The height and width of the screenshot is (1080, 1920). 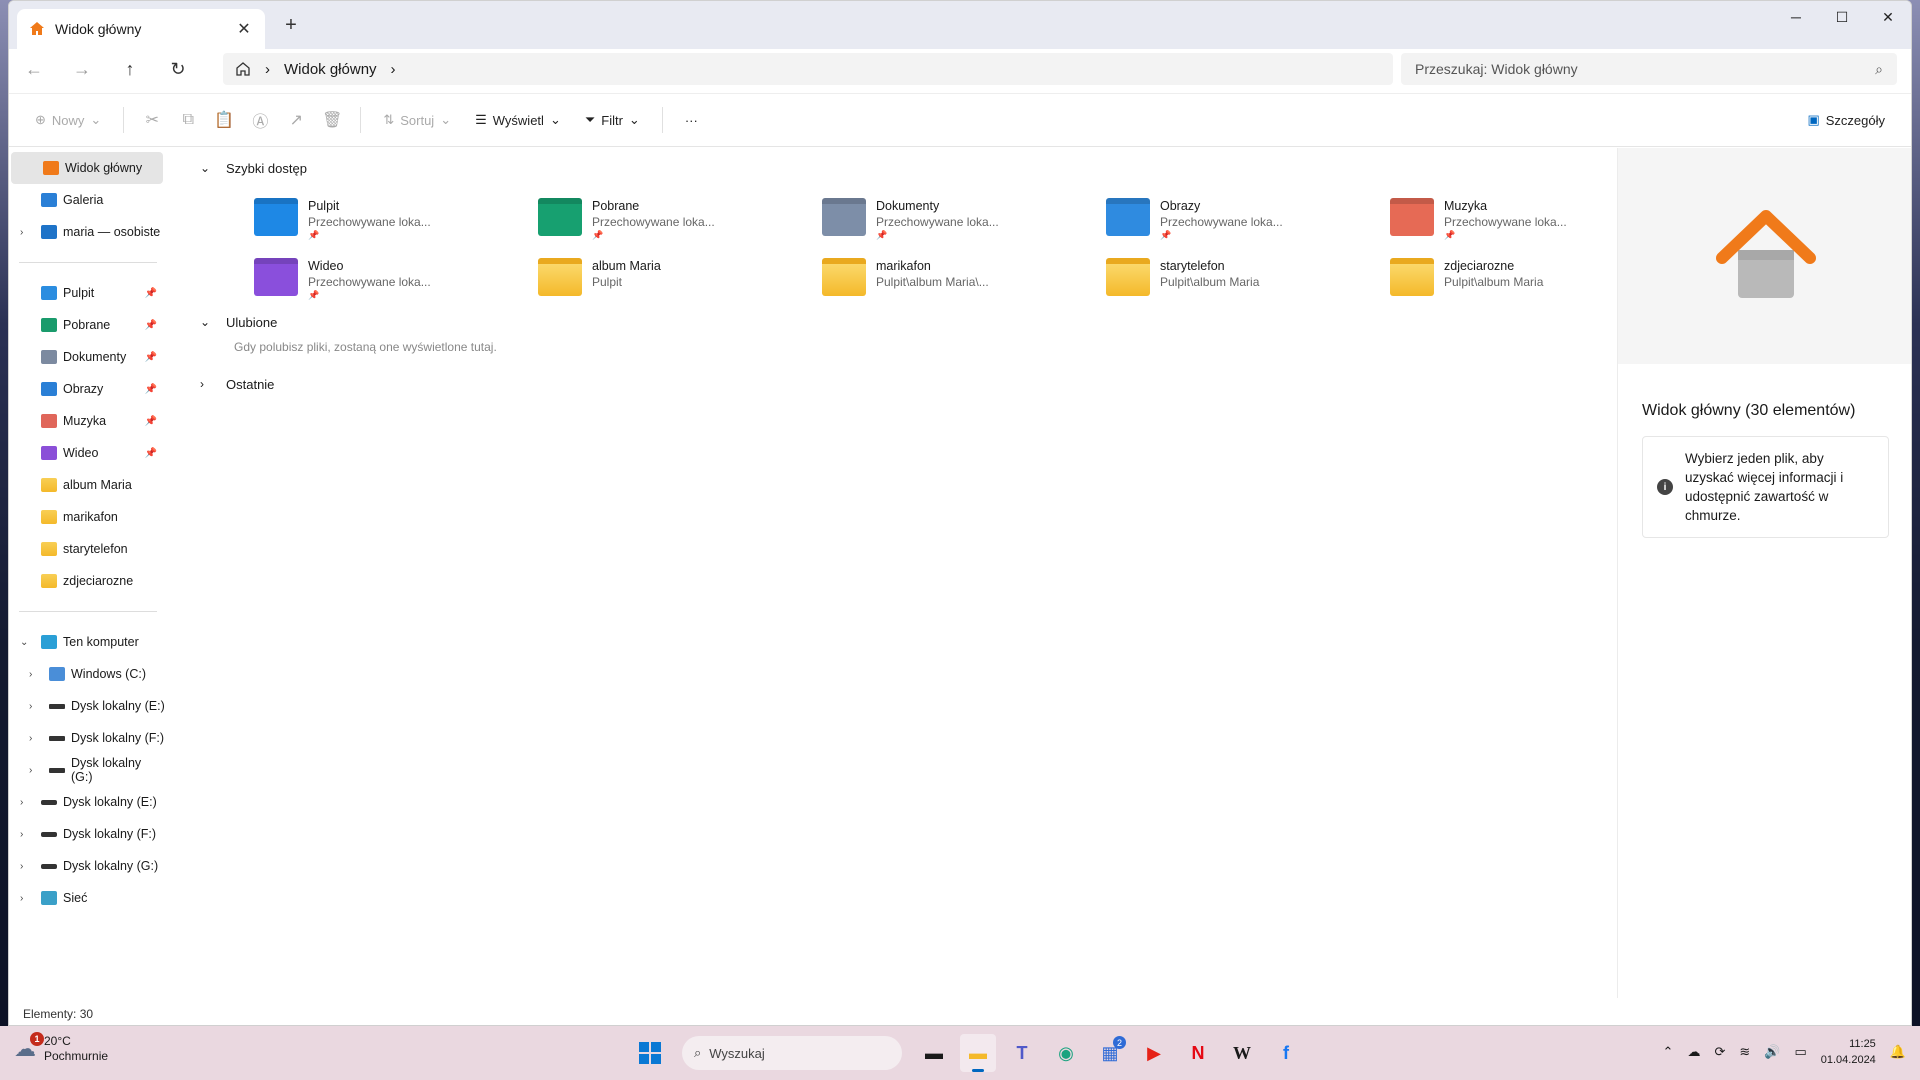 What do you see at coordinates (87, 674) in the screenshot?
I see `sidebar-item-drive: › Windows (C:)` at bounding box center [87, 674].